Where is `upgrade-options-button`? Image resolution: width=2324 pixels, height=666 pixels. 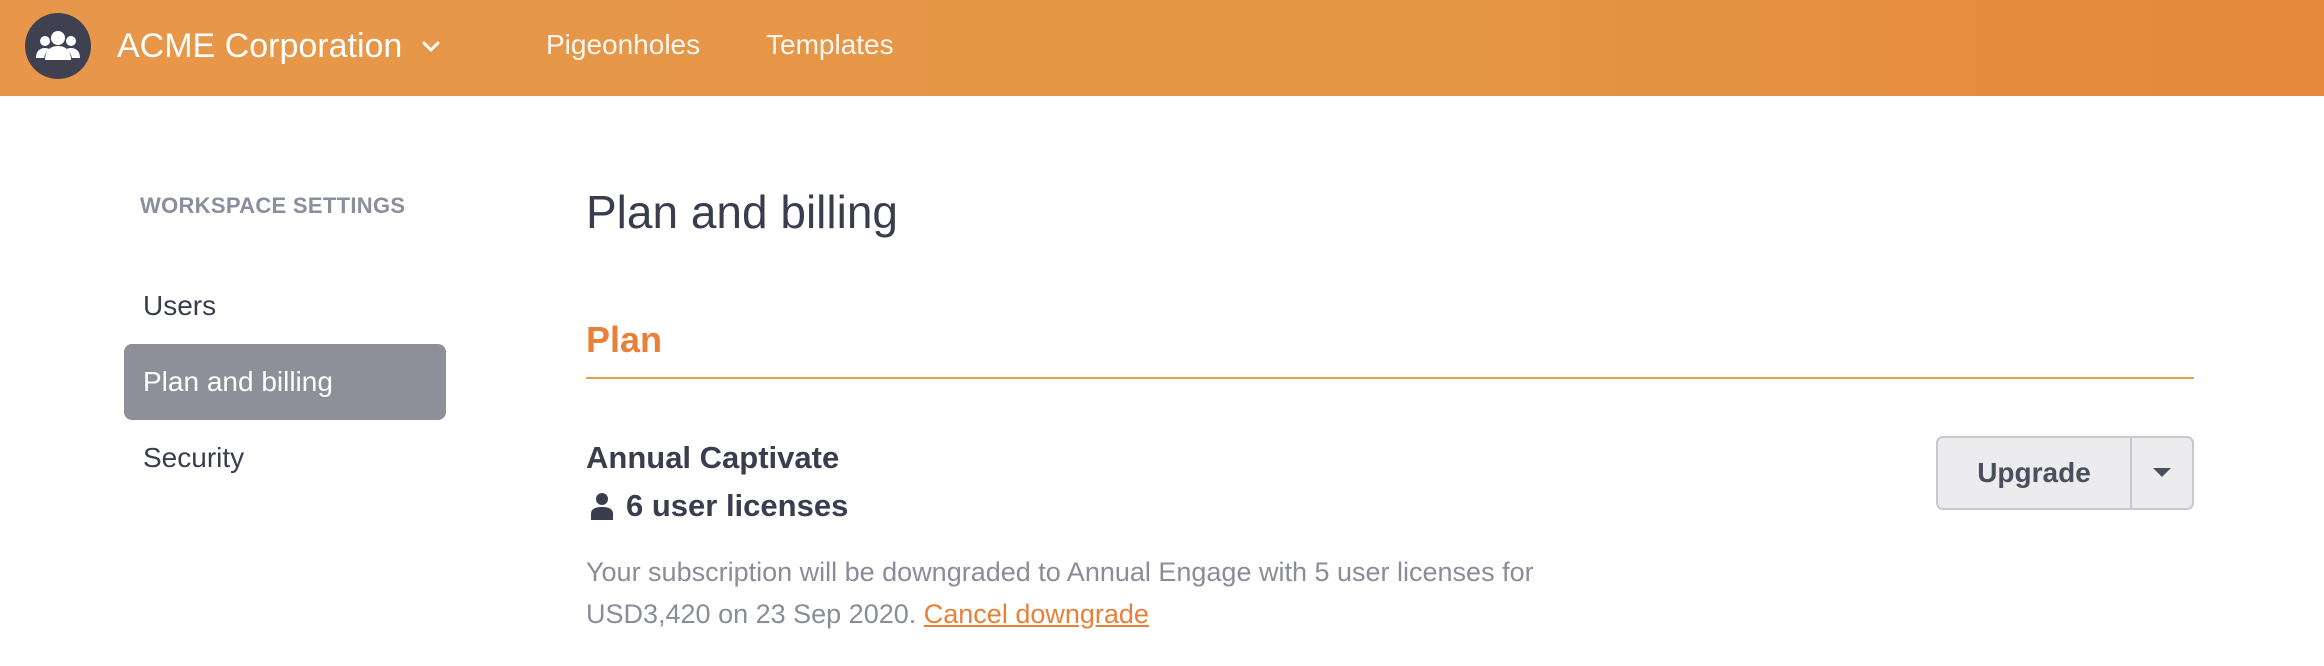 upgrade-options-button is located at coordinates (2161, 473).